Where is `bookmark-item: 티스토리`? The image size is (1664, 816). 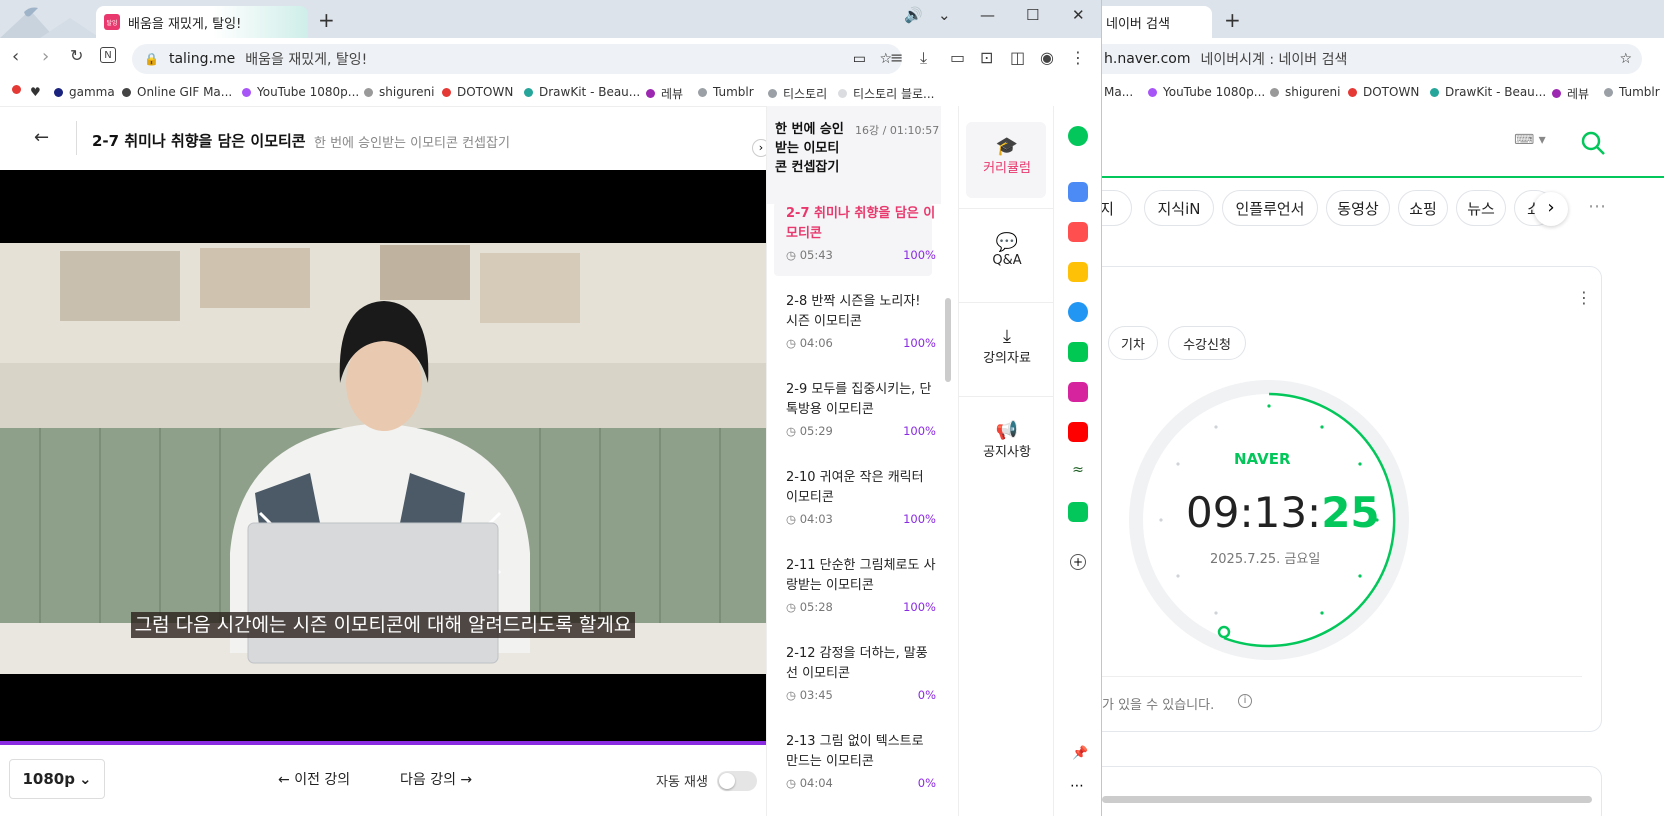 bookmark-item: 티스토리 is located at coordinates (797, 93).